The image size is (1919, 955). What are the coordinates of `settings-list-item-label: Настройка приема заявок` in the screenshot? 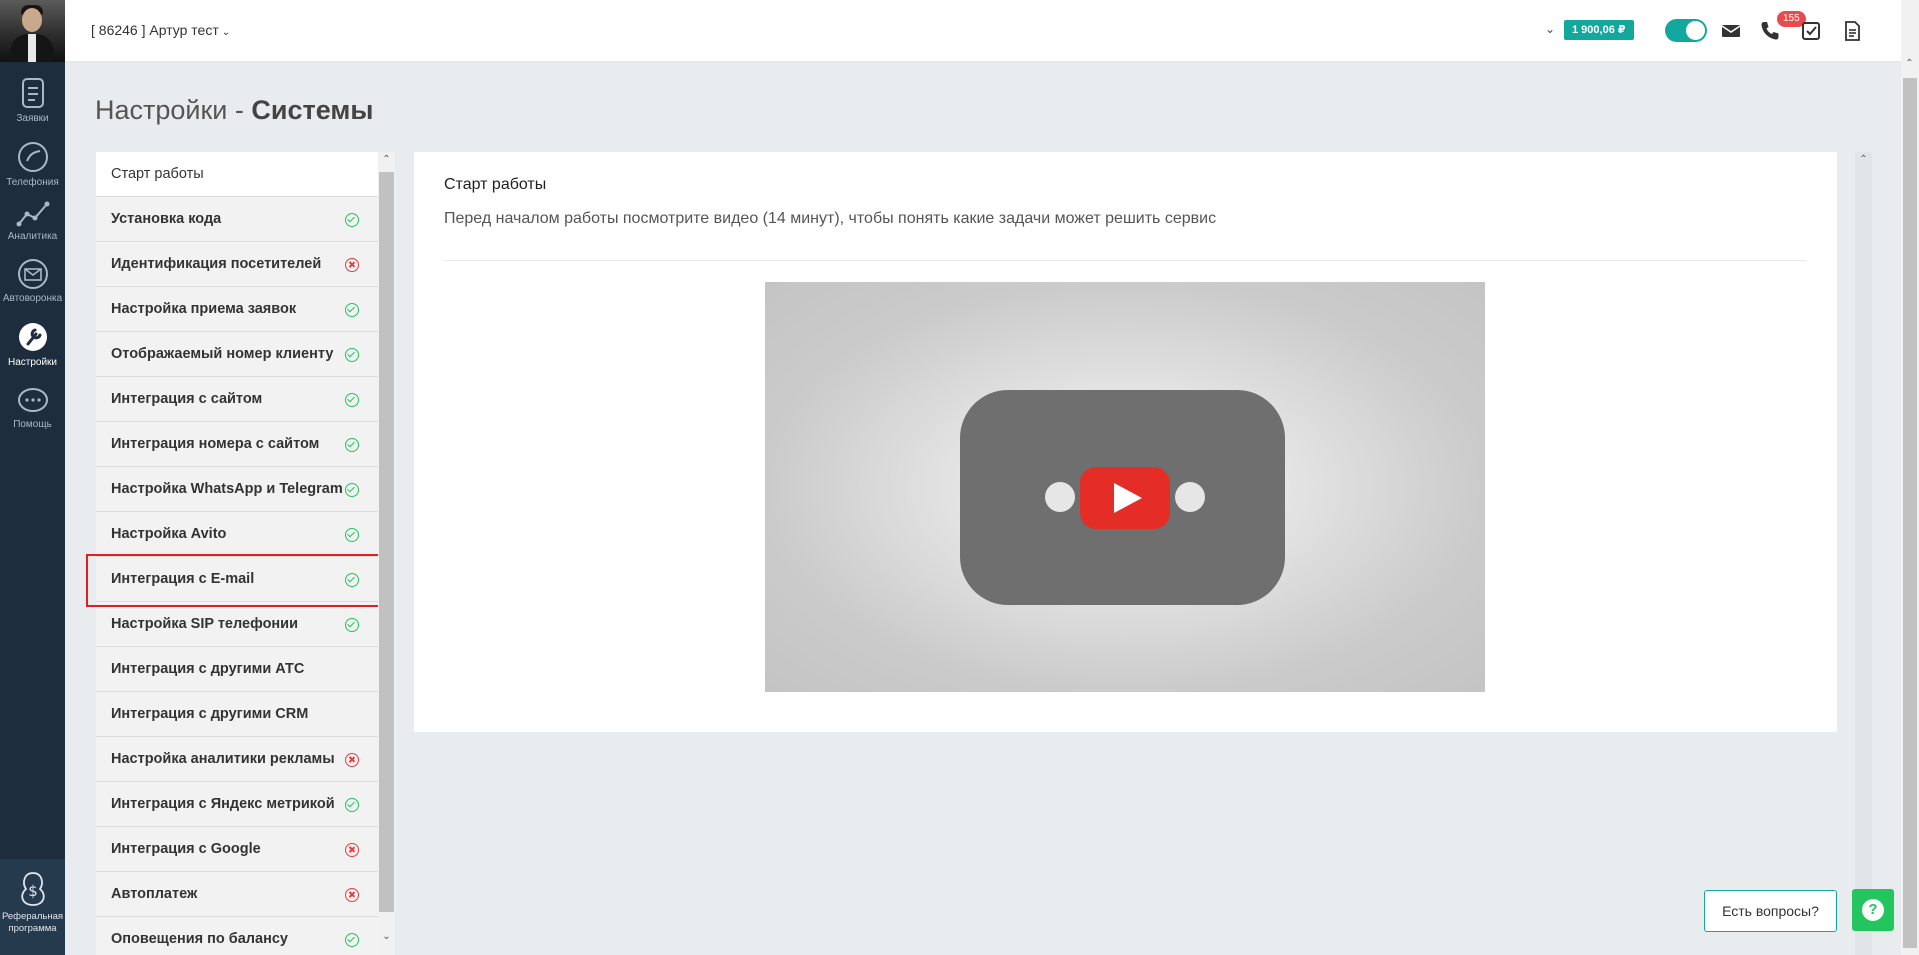 It's located at (204, 309).